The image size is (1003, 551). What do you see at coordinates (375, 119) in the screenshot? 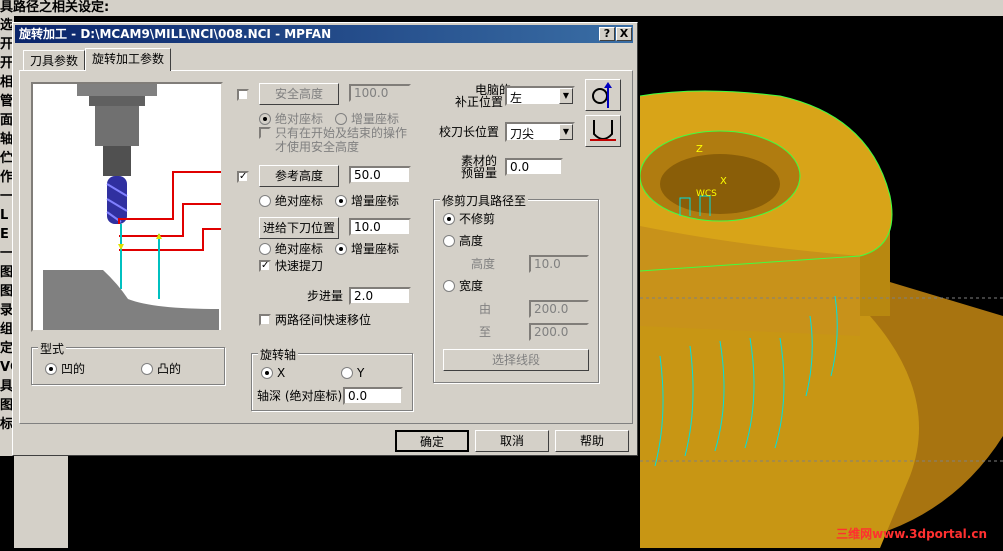
I see `safe-inc-label: 增量座标` at bounding box center [375, 119].